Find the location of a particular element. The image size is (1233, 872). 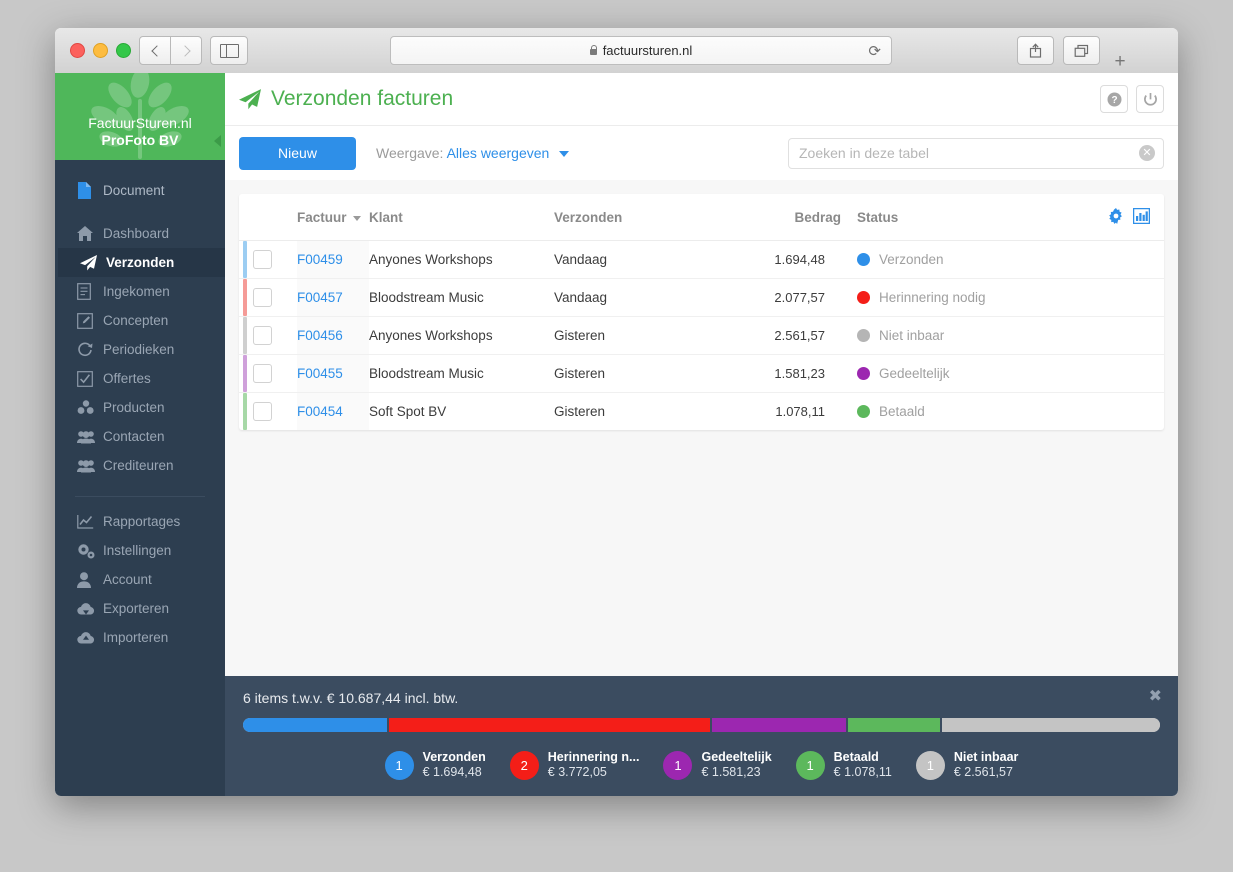

legend-item-betaald: 1 Betaald € 1.078,11 is located at coordinates (843, 765).